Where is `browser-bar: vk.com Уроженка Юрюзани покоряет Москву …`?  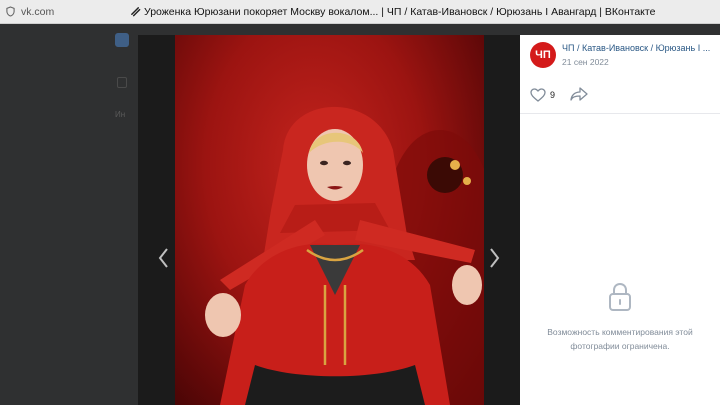
browser-bar: vk.com Уроженка Юрюзани покоряет Москву … is located at coordinates (360, 12).